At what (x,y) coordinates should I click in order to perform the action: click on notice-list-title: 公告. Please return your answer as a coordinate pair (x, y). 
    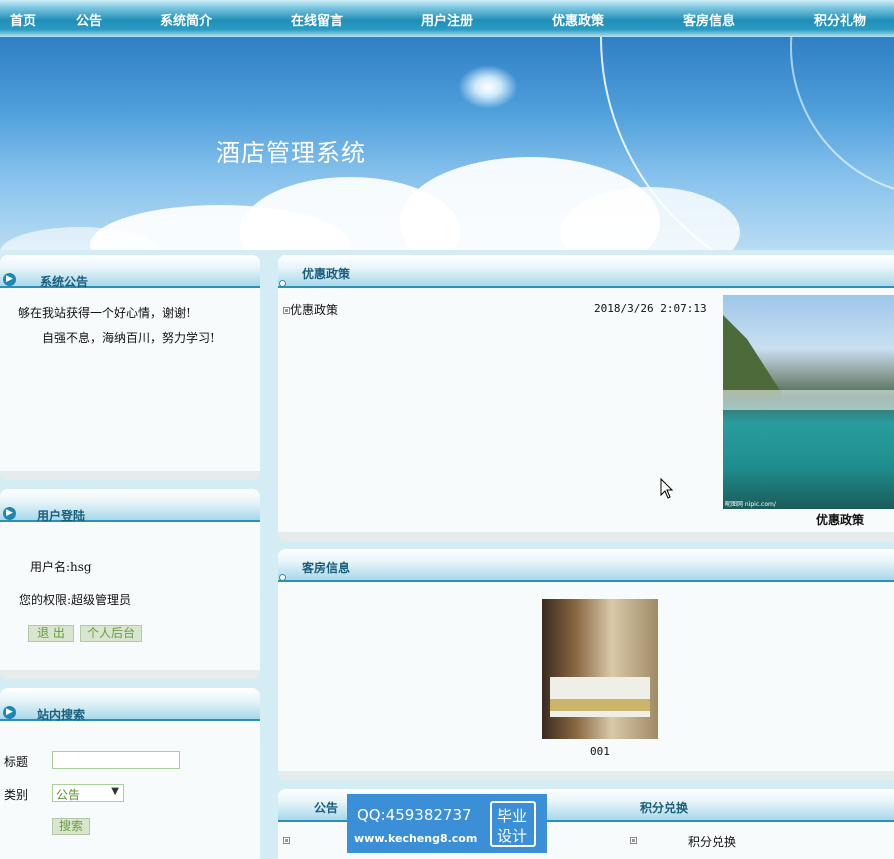
    Looking at the image, I should click on (326, 808).